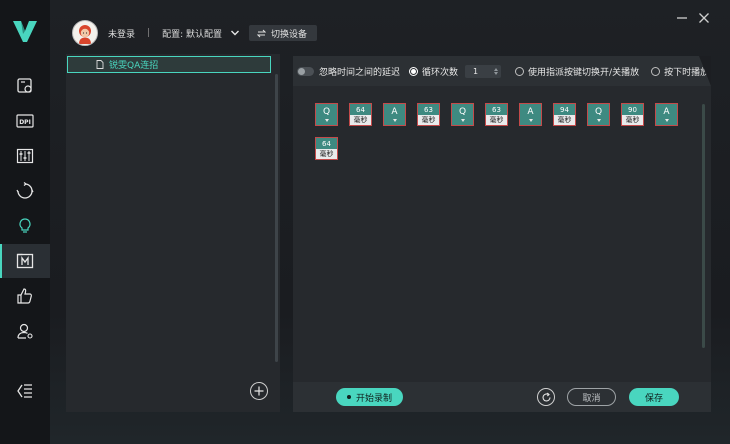 This screenshot has height=444, width=730. I want to click on file-icon, so click(100, 64).